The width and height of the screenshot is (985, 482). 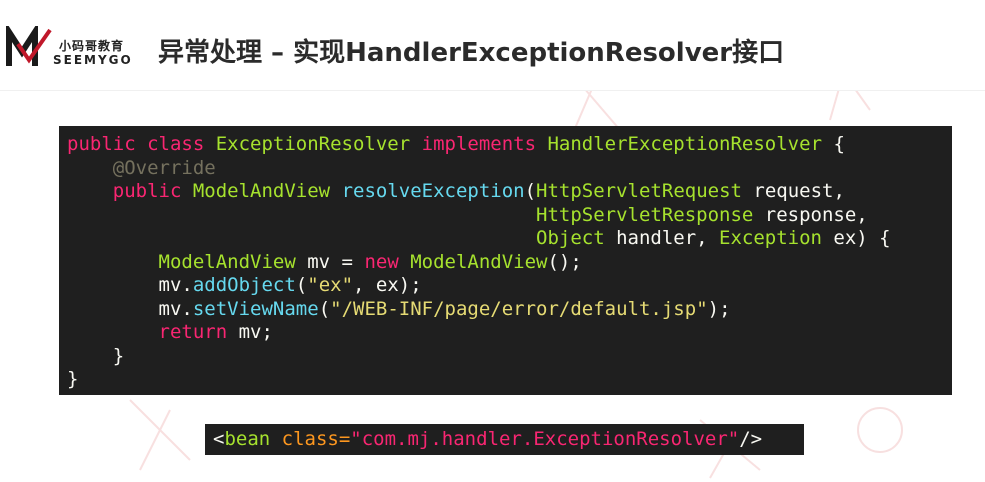 I want to click on code-token: , ex);, so click(x=387, y=285).